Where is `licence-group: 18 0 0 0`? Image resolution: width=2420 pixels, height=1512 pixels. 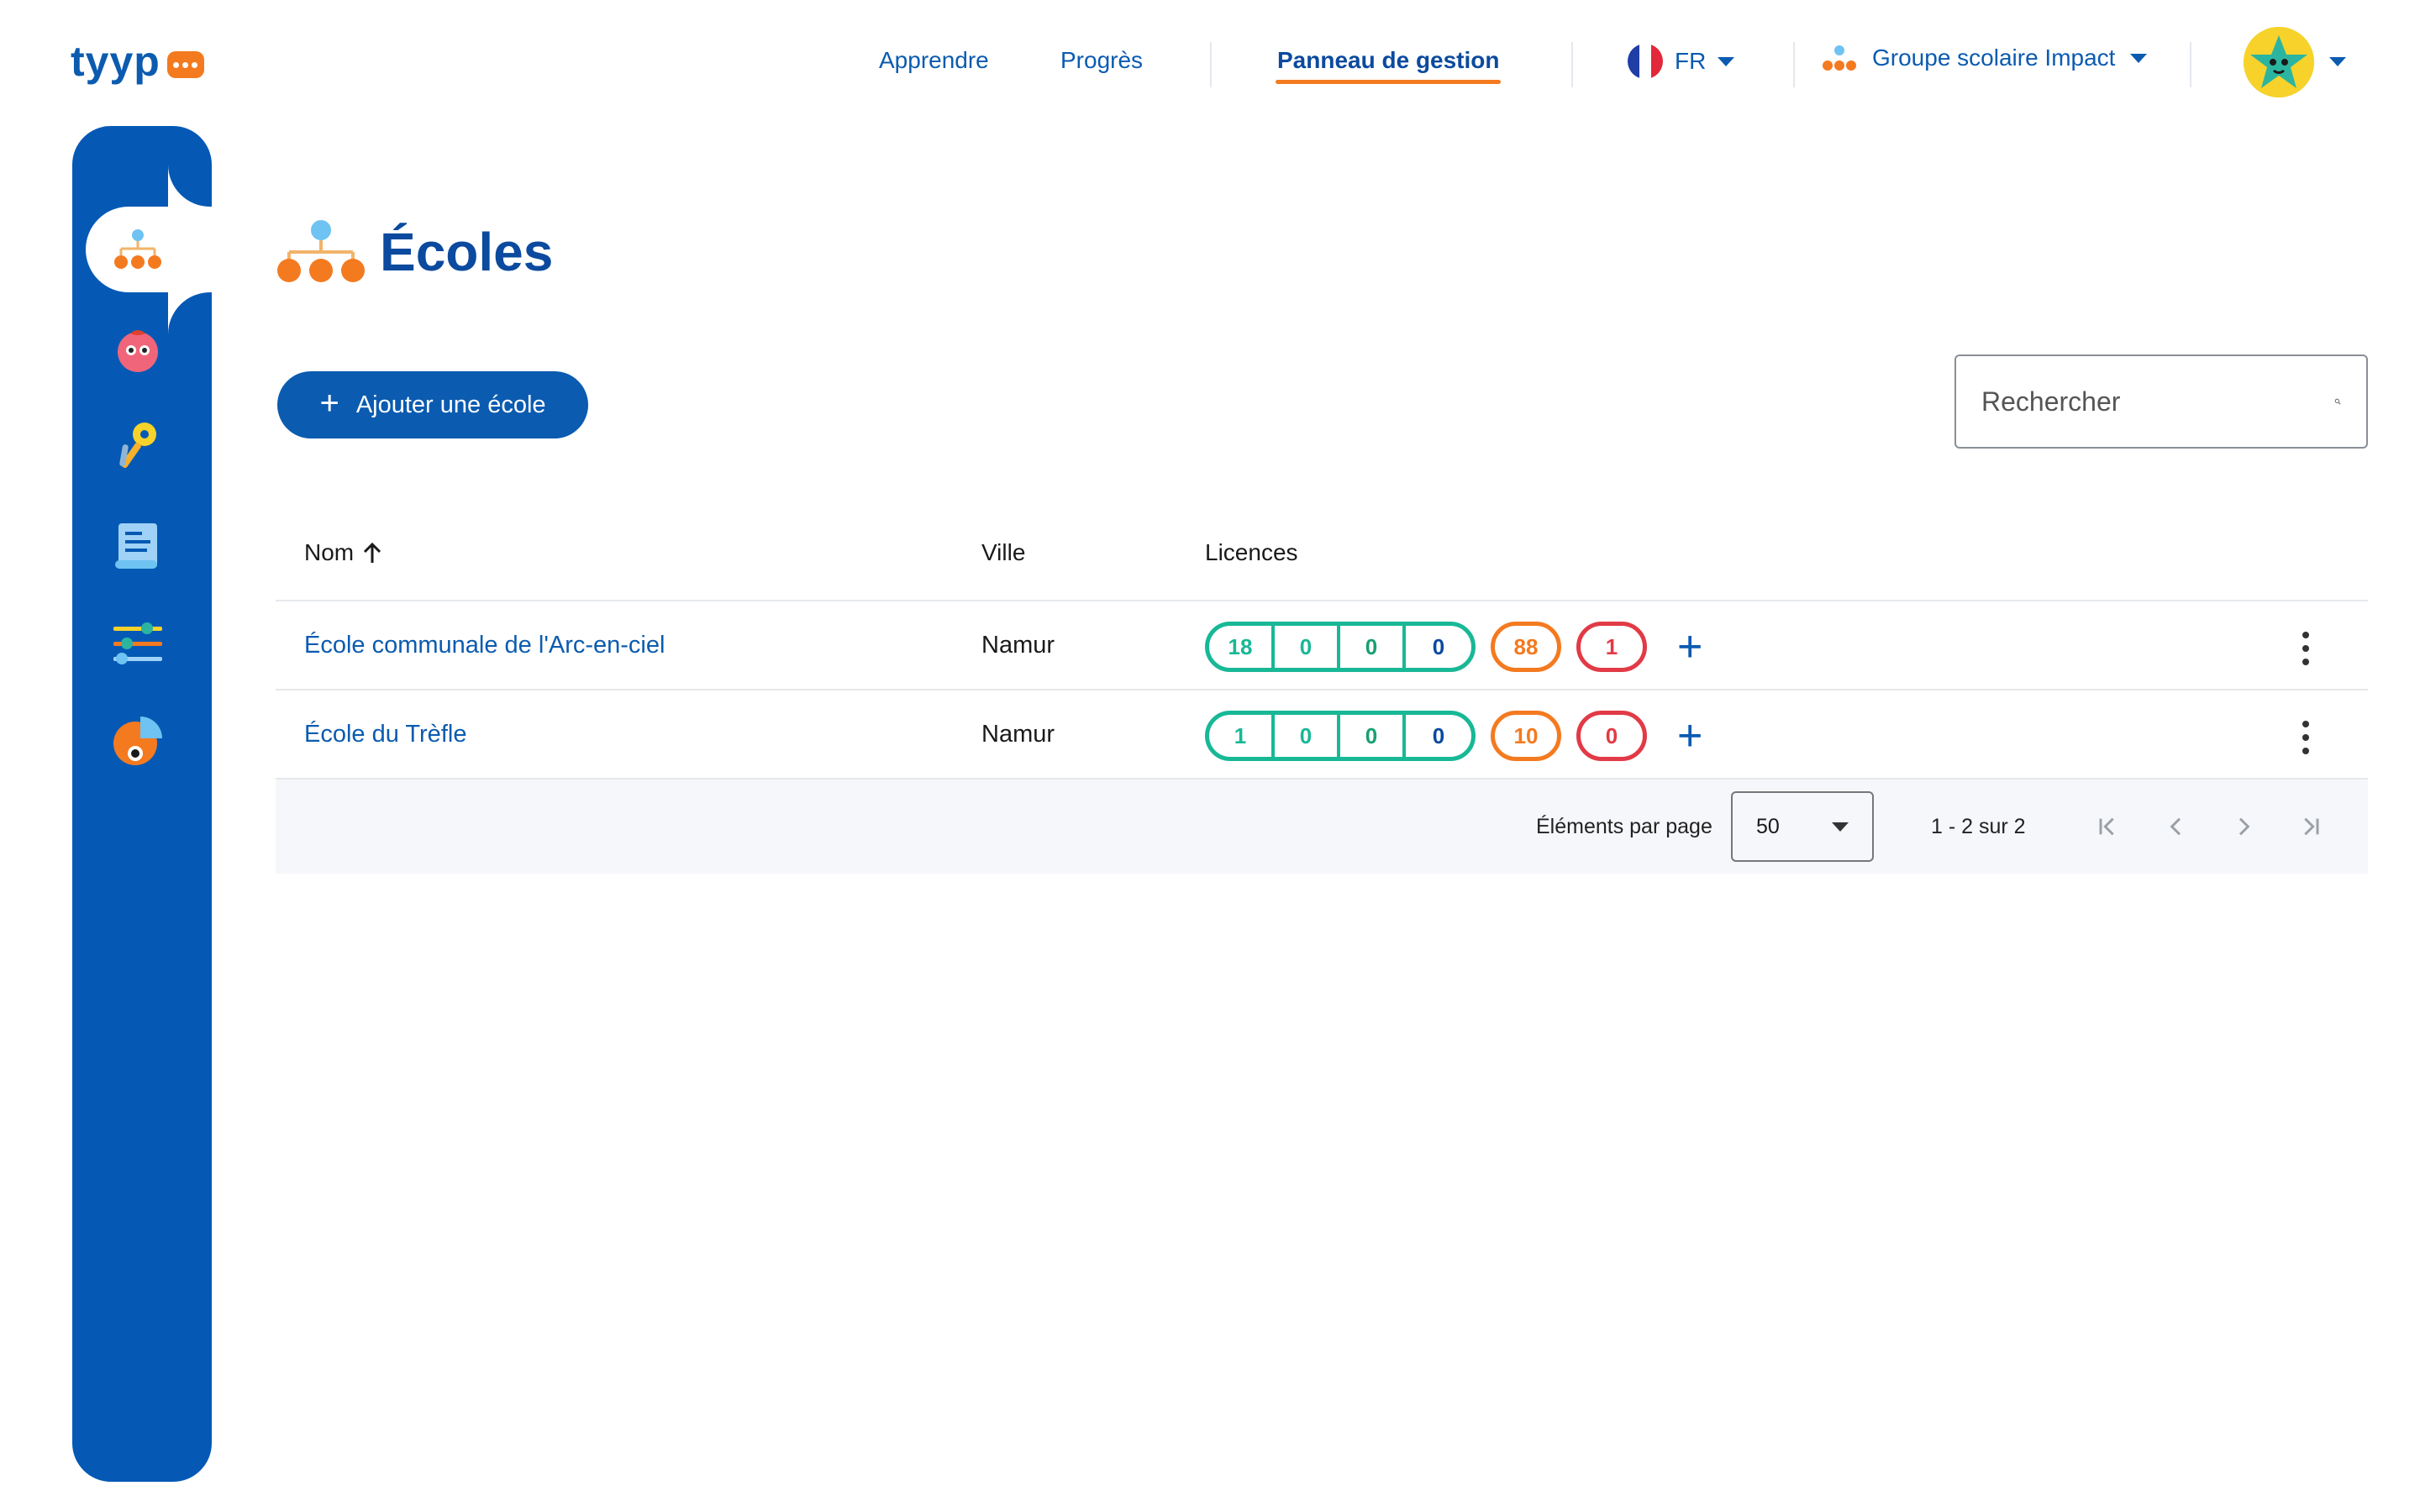 licence-group: 18 0 0 0 is located at coordinates (1341, 647).